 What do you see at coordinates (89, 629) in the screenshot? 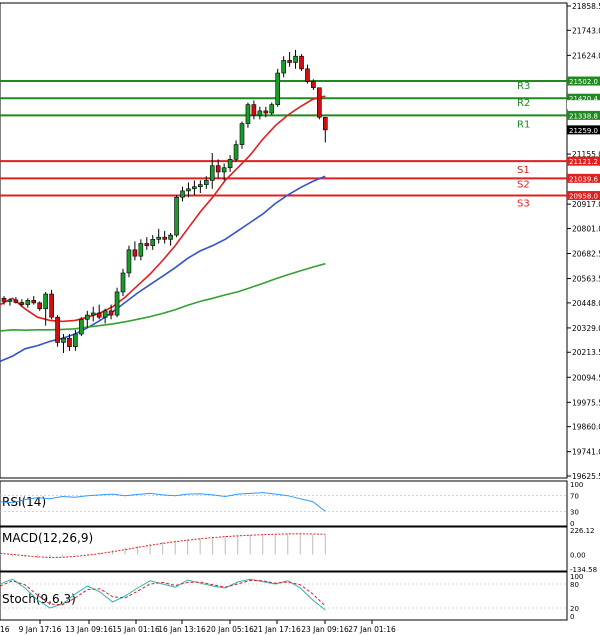
I see `x-tick-label: 13 Jan 09:16` at bounding box center [89, 629].